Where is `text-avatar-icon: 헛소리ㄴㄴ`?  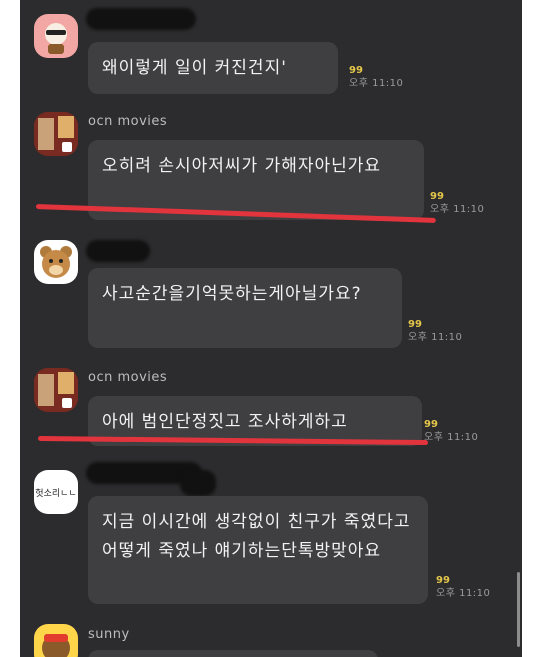 text-avatar-icon: 헛소리ㄴㄴ is located at coordinates (56, 492).